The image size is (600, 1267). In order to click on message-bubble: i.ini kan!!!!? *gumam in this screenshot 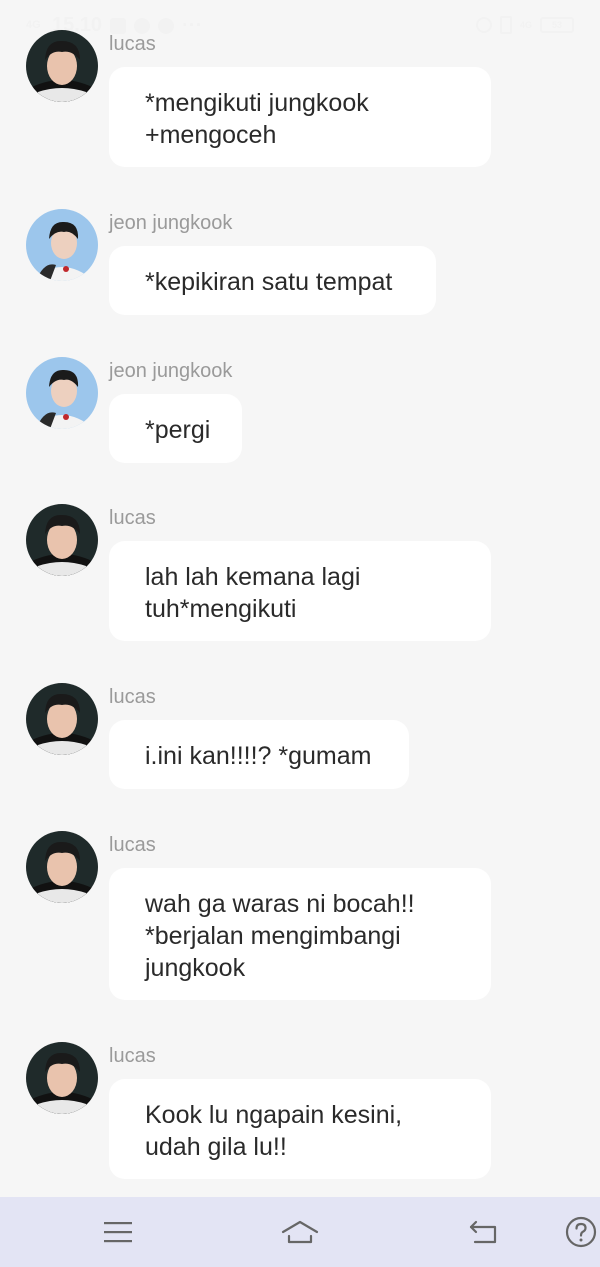, I will do `click(259, 754)`.